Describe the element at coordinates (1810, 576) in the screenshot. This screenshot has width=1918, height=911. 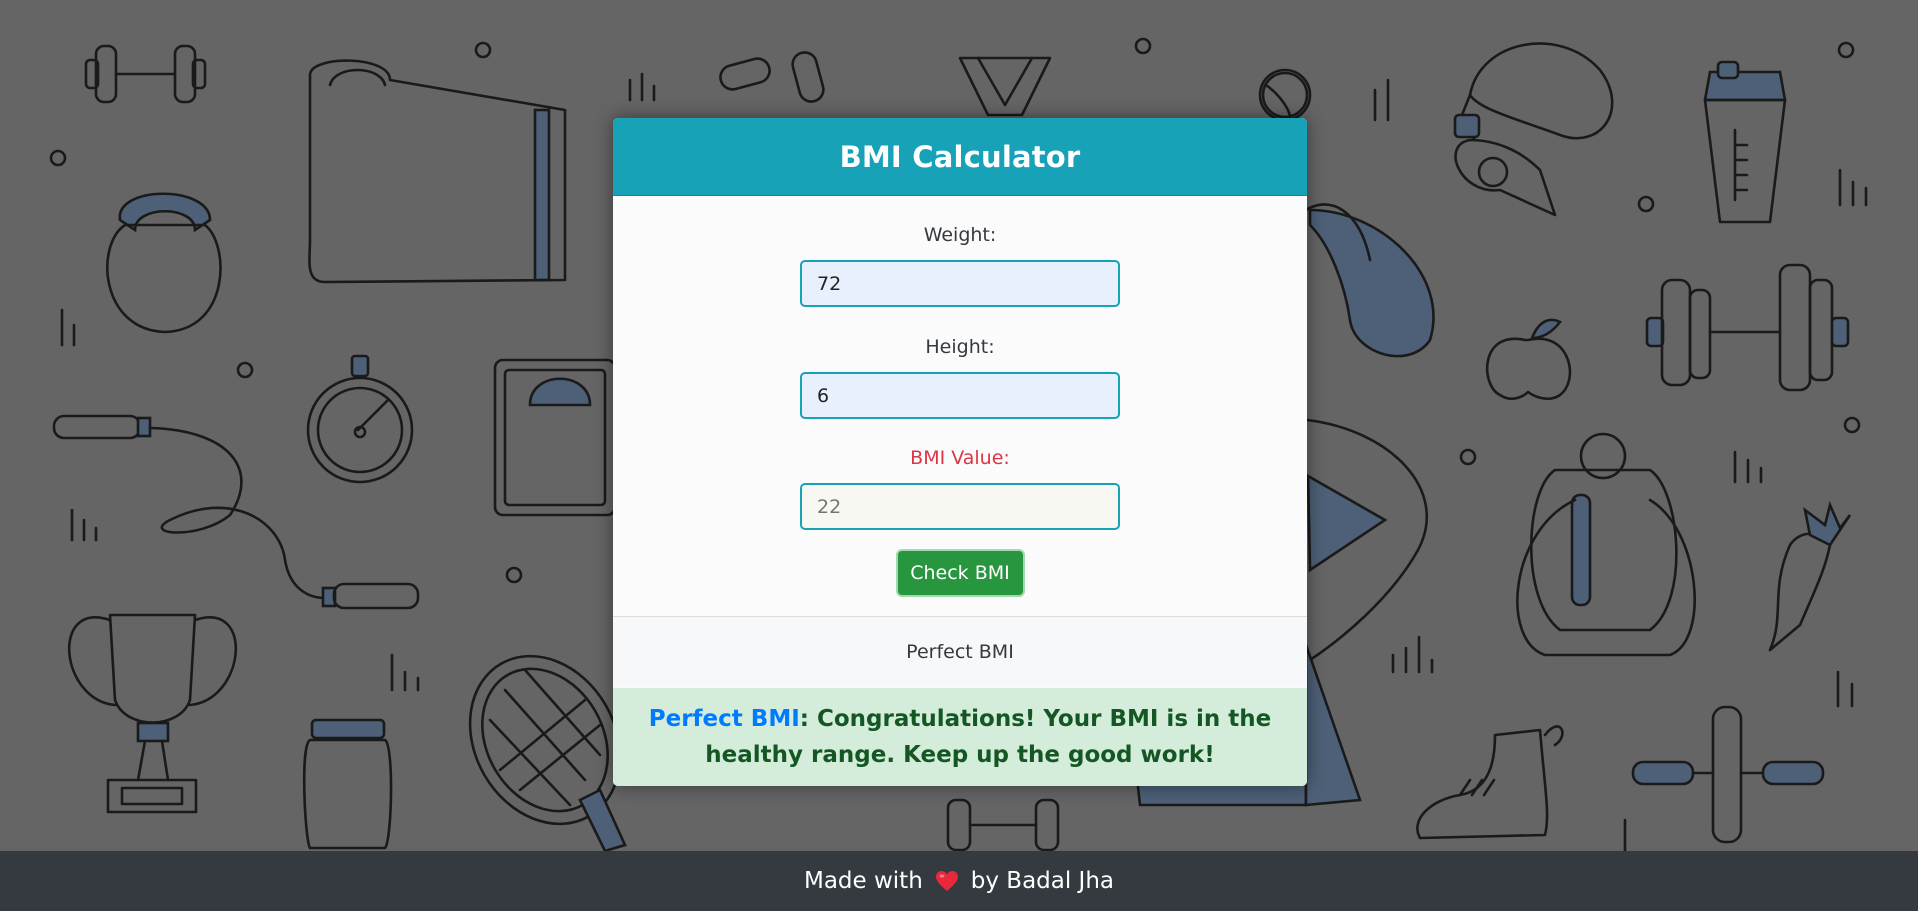
I see `carrot-icon` at that location.